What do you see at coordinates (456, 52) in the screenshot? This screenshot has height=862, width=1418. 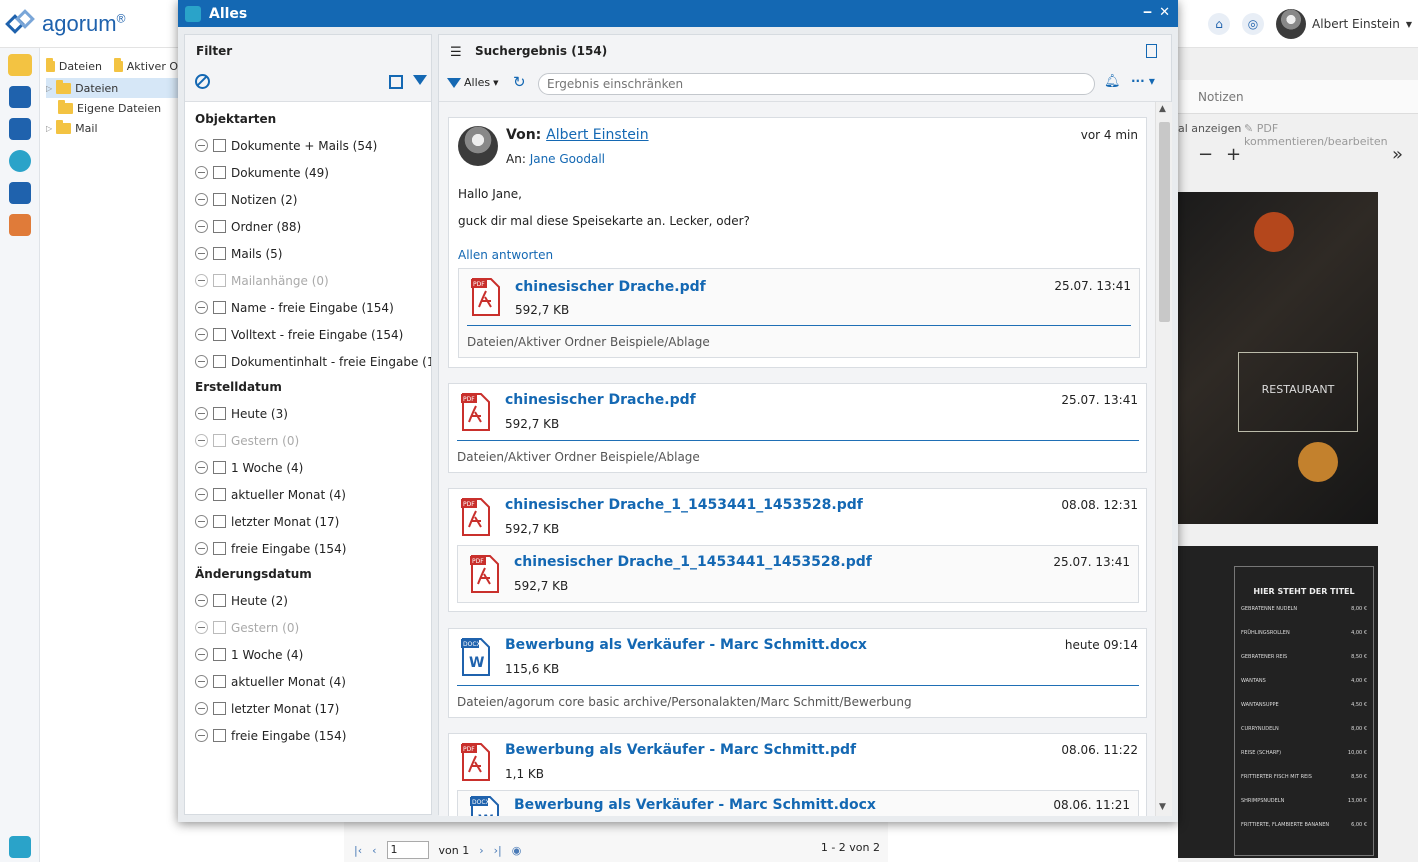 I see `hamburger-icon: ☰` at bounding box center [456, 52].